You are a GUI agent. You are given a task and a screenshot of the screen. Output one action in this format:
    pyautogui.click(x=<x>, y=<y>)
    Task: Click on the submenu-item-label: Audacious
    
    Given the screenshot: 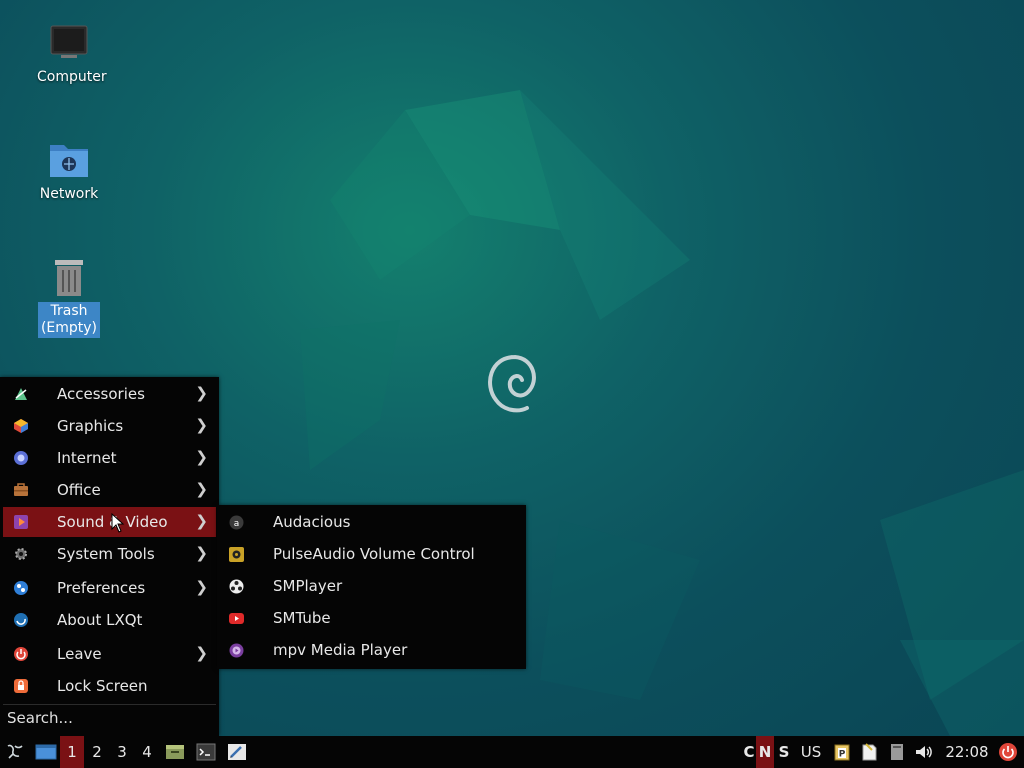 What is the action you would take?
    pyautogui.click(x=312, y=522)
    